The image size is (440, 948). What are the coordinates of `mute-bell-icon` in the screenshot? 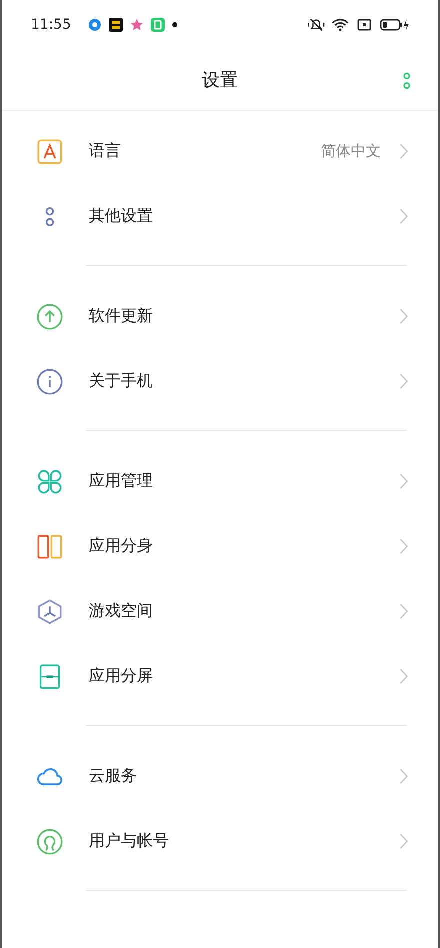 It's located at (316, 25).